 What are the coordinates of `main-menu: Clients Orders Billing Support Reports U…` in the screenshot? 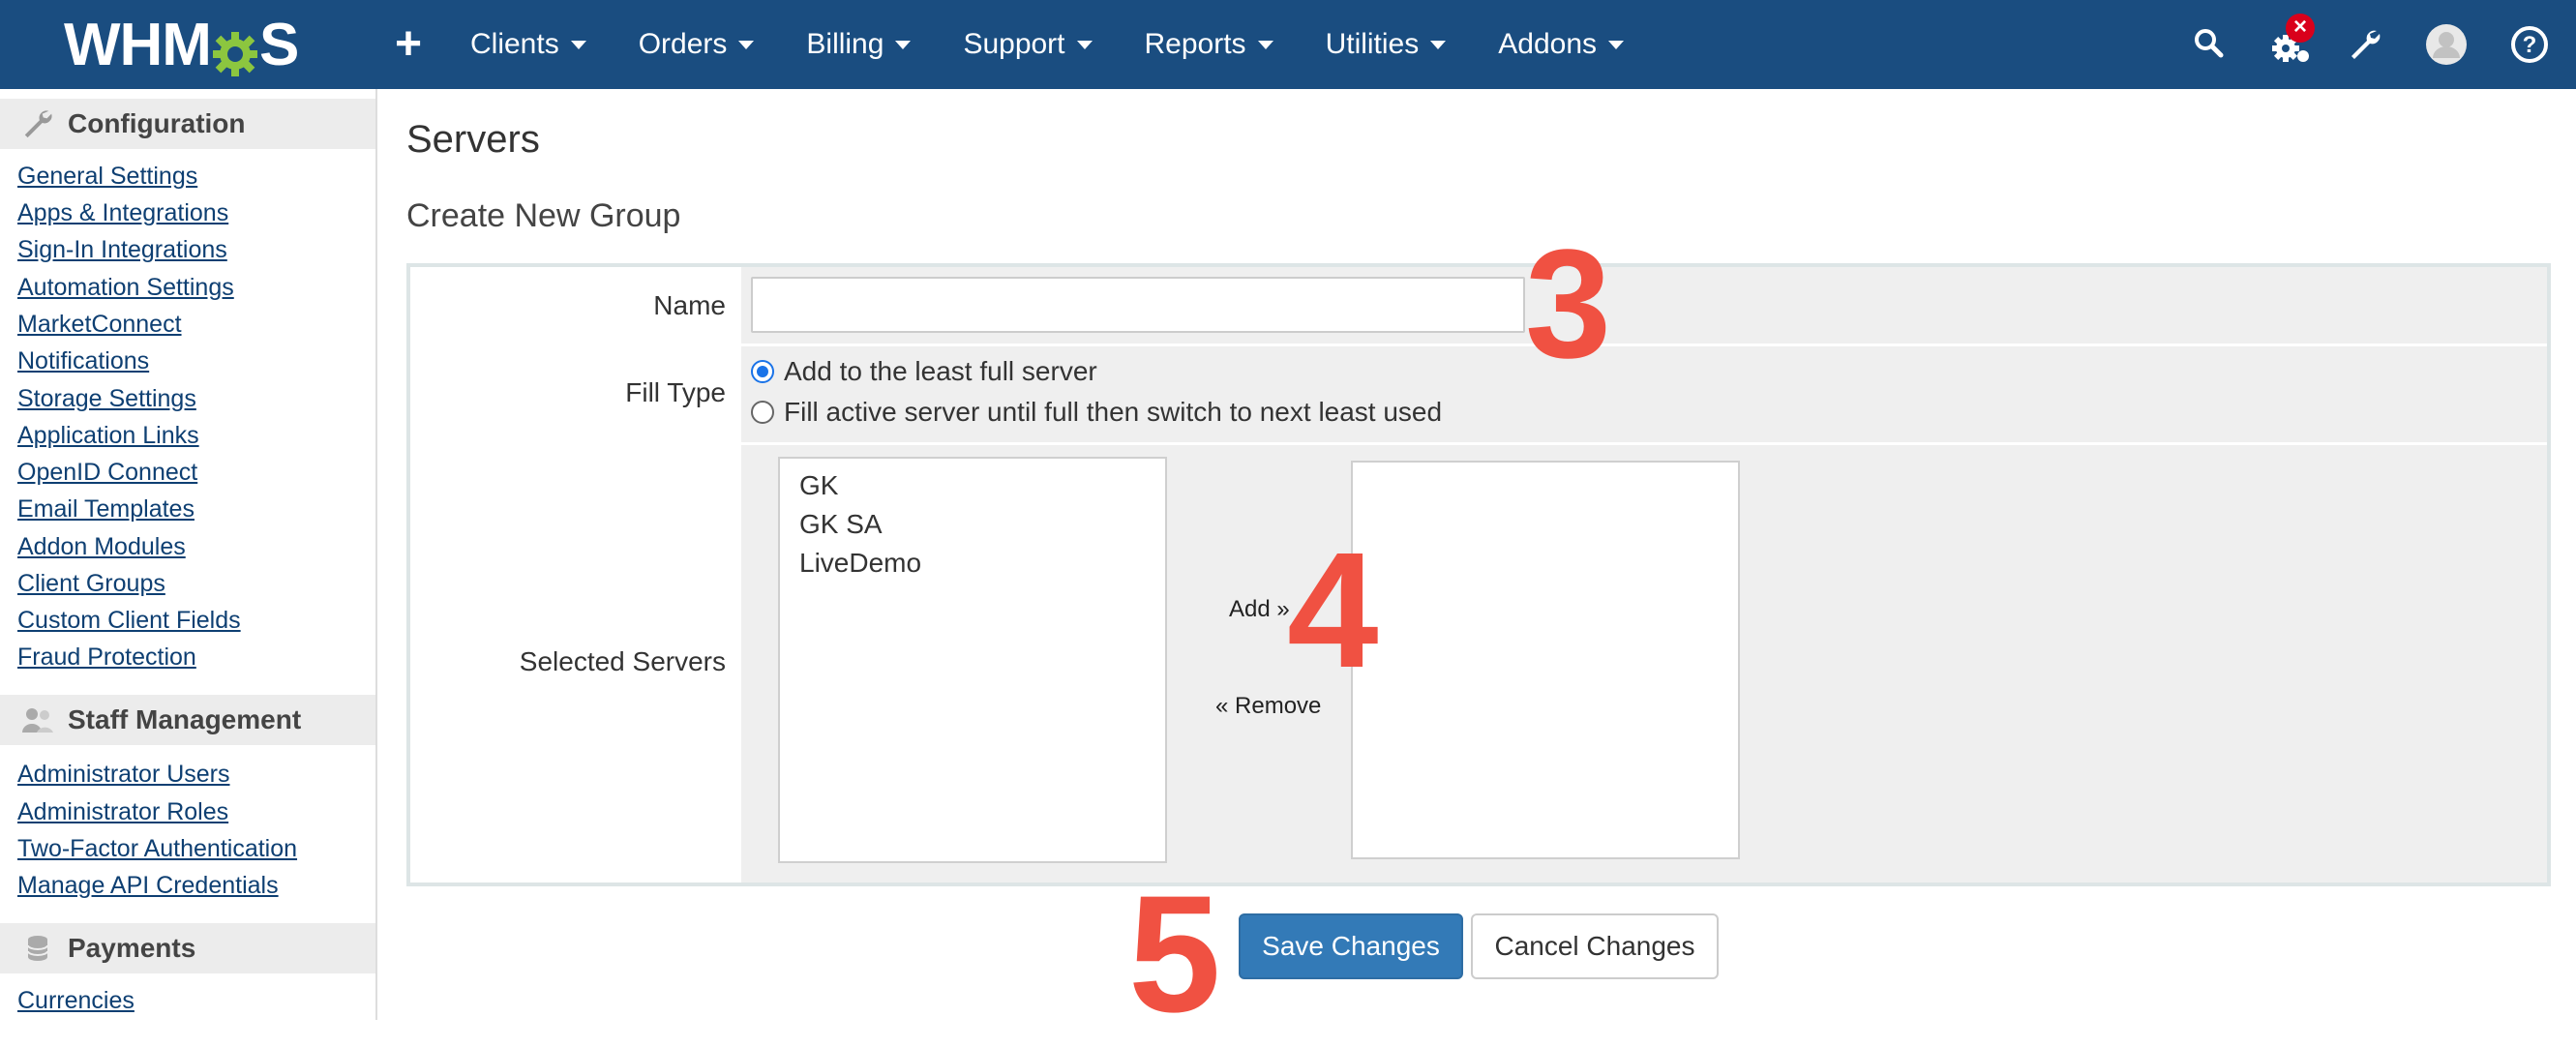 It's located at (1073, 44).